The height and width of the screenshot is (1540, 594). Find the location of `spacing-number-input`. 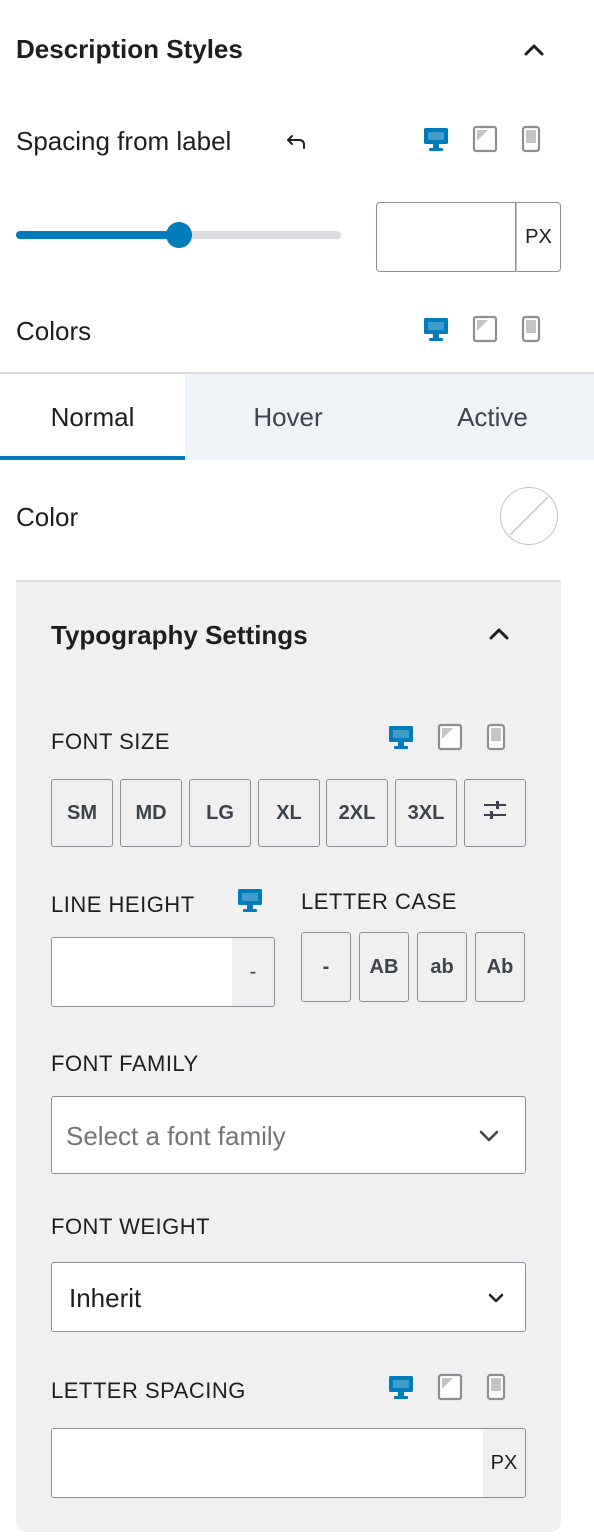

spacing-number-input is located at coordinates (446, 237).